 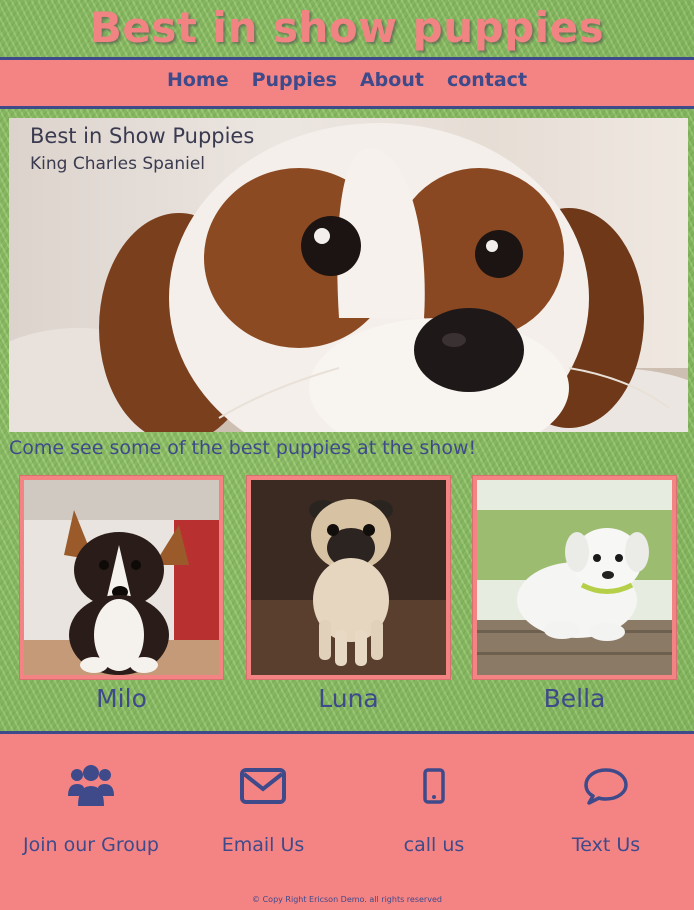 I want to click on pug-photo, so click(x=348, y=577).